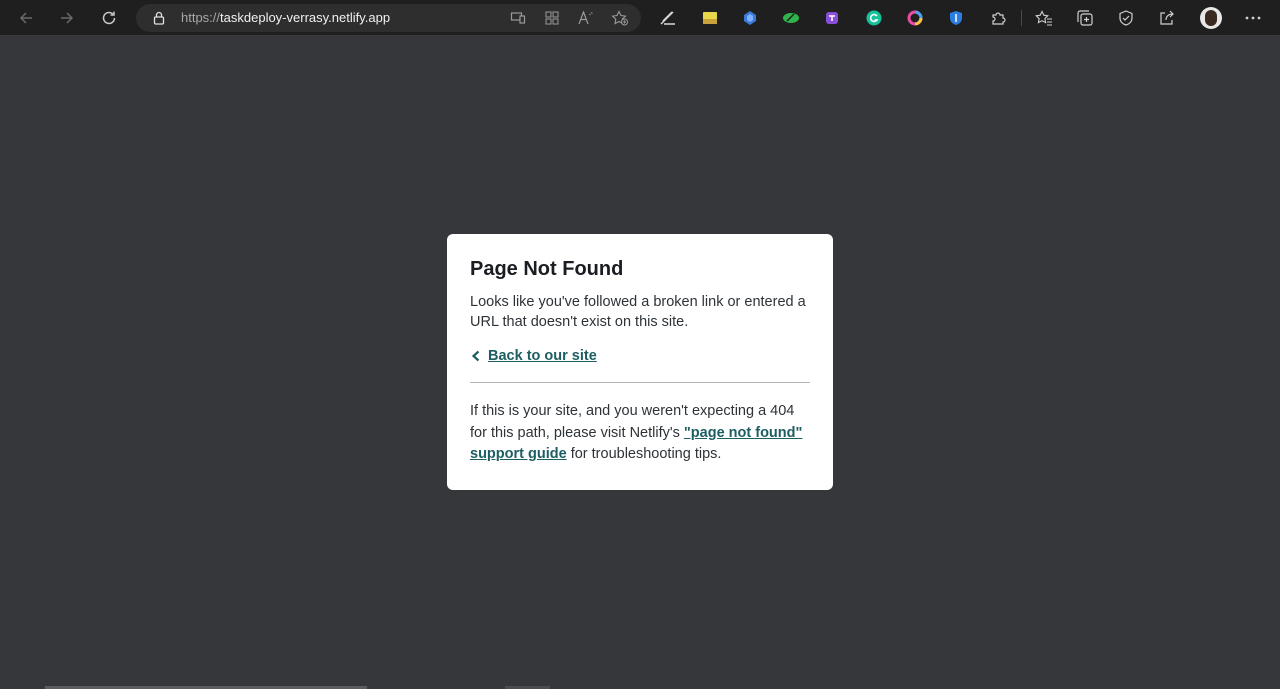 The width and height of the screenshot is (1280, 689). I want to click on toolbar-separator, so click(1021, 18).